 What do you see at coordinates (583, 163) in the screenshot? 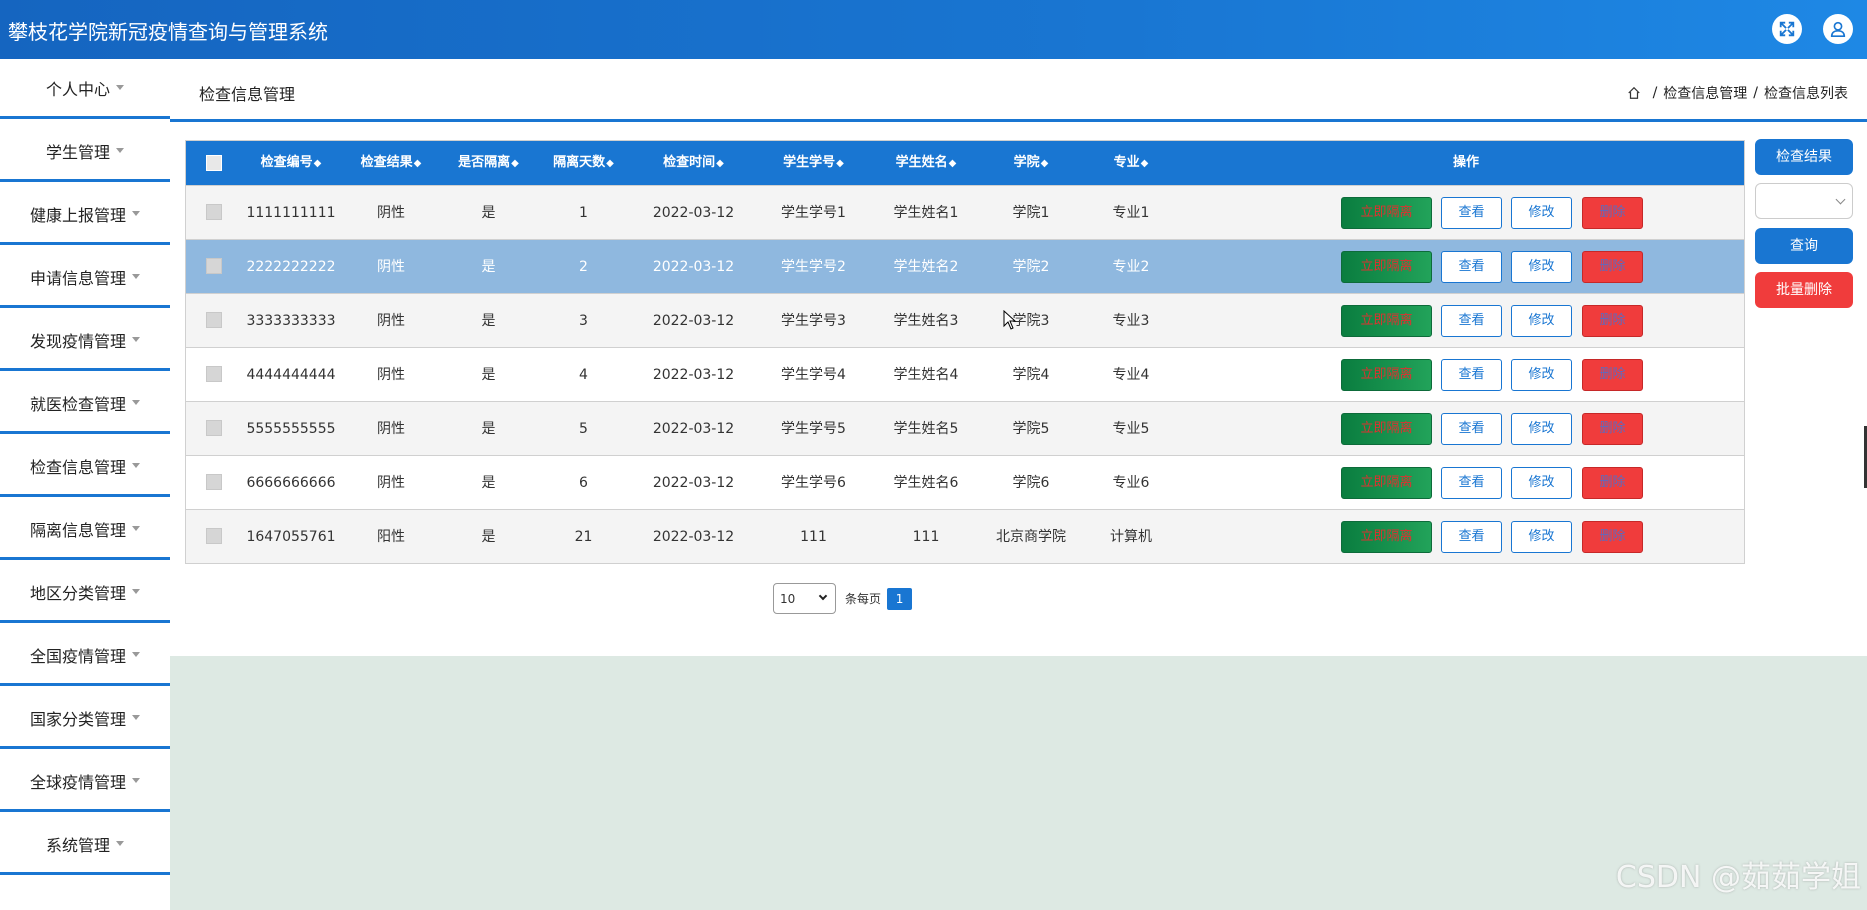
I see `column-header-days: 隔离天数◆` at bounding box center [583, 163].